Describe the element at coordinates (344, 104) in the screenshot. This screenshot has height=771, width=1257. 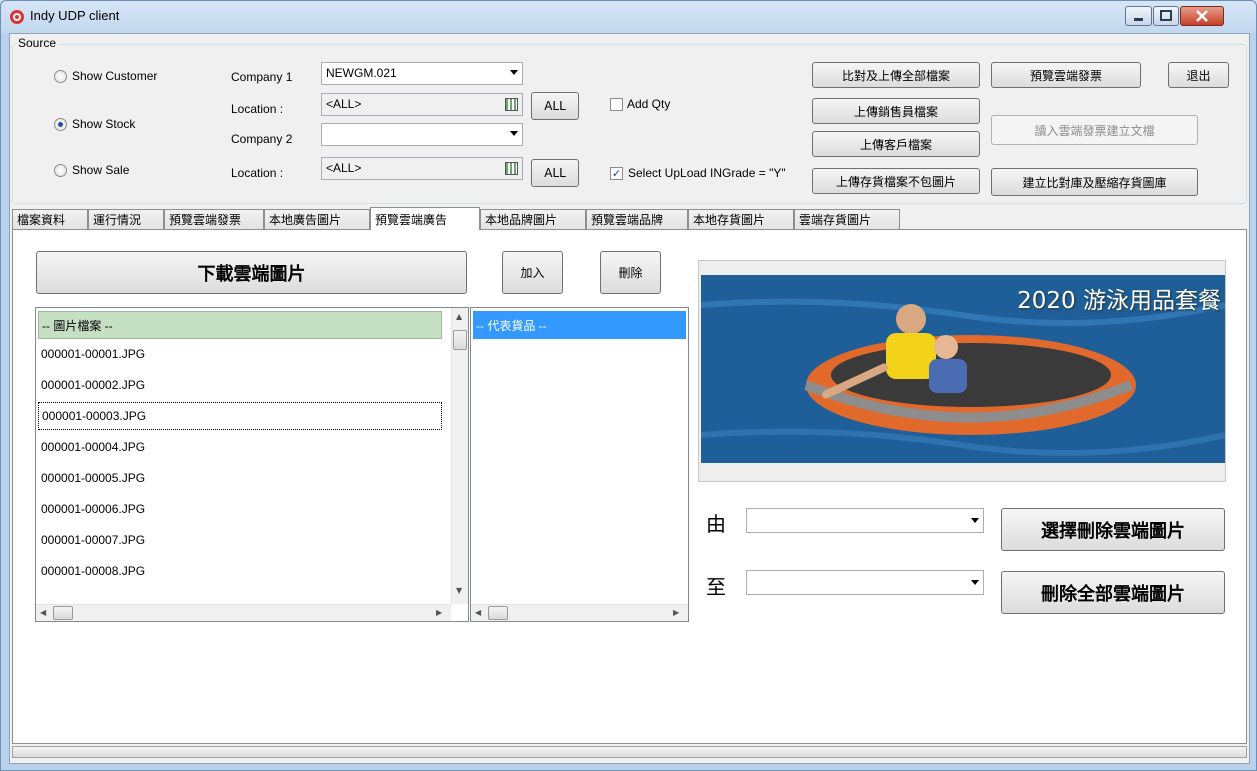
I see `location1-value: <ALL>` at that location.